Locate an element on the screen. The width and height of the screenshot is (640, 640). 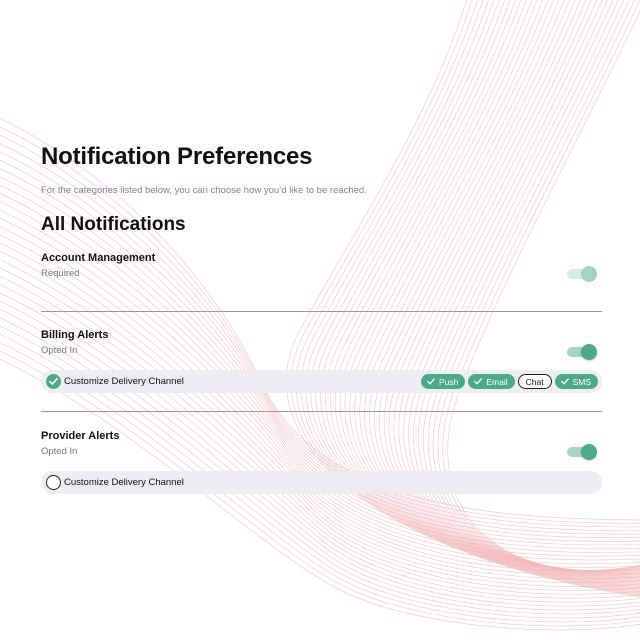
provider-customize-delivery-row: Customize Delivery Channel is located at coordinates (321, 482).